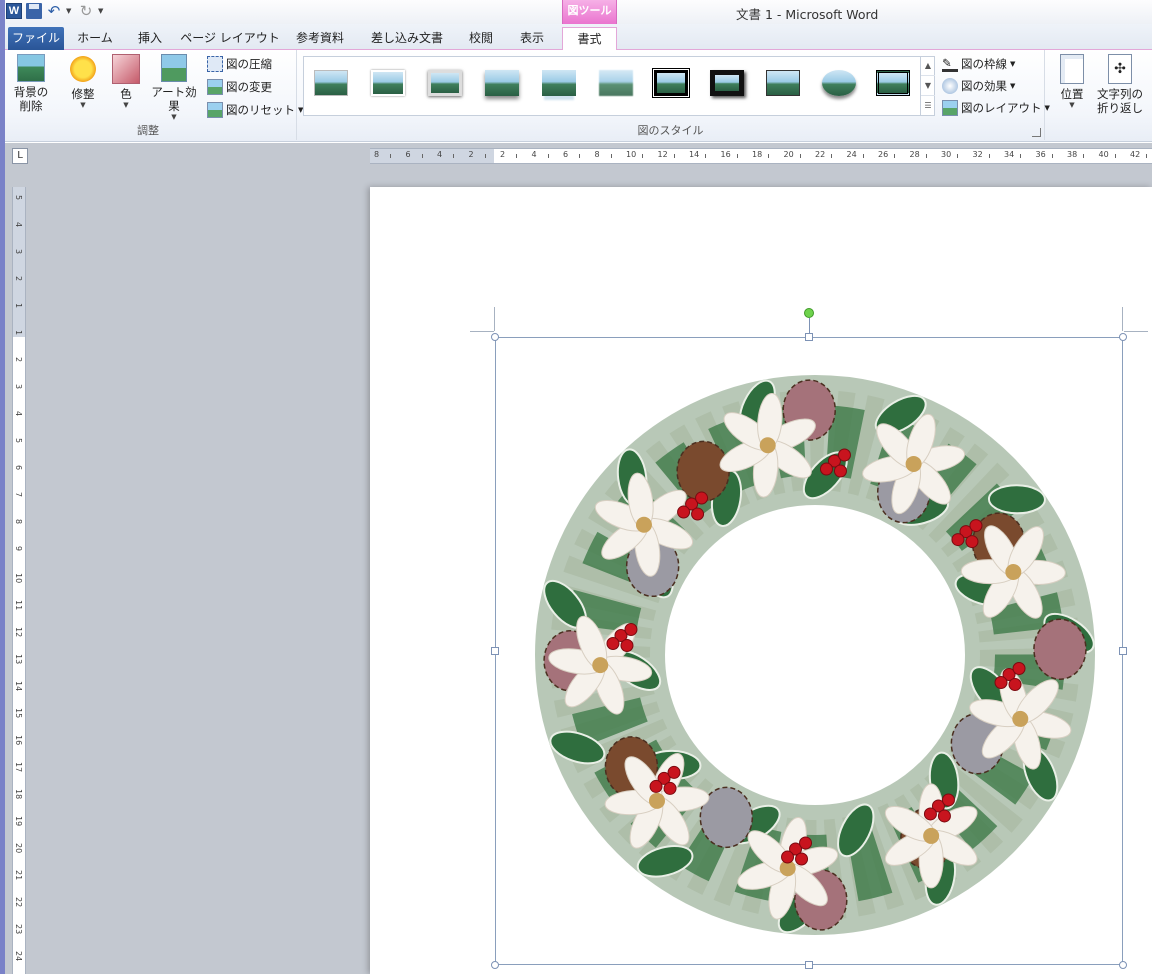 Image resolution: width=1152 pixels, height=974 pixels. I want to click on group-label-picture-styles: 図のスタイル, so click(670, 130).